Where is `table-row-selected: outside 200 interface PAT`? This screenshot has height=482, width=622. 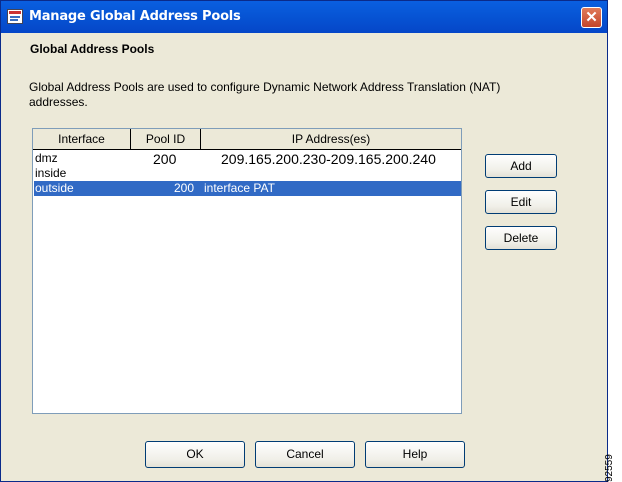 table-row-selected: outside 200 interface PAT is located at coordinates (247, 188).